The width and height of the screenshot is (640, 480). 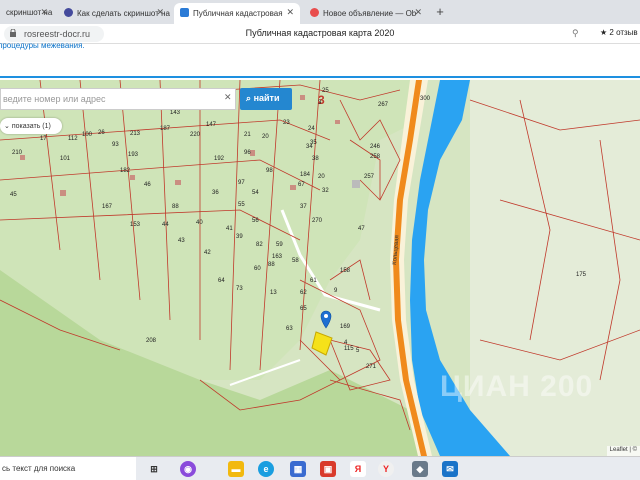 What do you see at coordinates (199, 223) in the screenshot?
I see `plot-number-label: 40` at bounding box center [199, 223].